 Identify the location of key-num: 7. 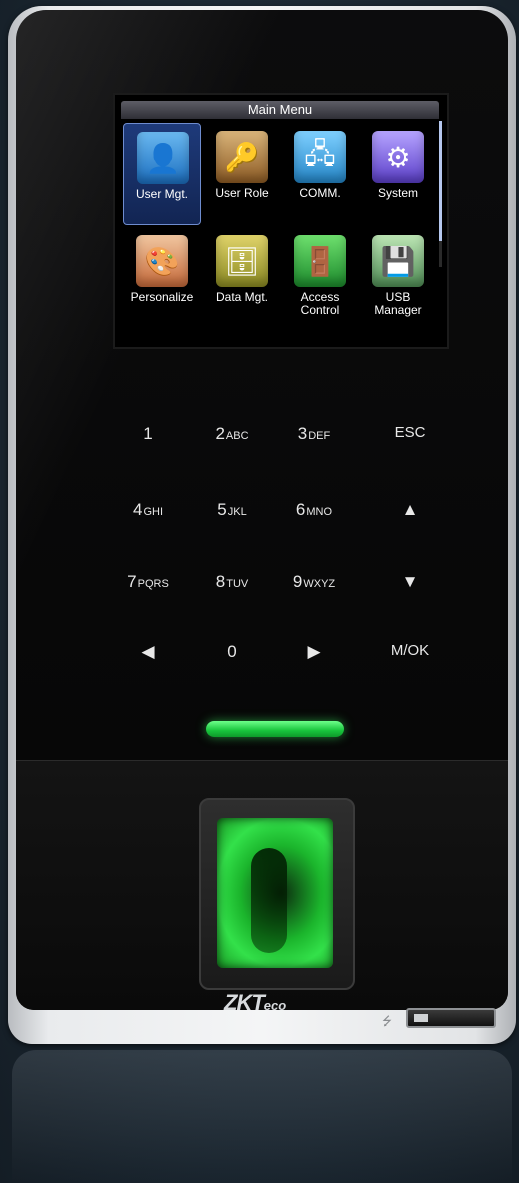
(132, 581).